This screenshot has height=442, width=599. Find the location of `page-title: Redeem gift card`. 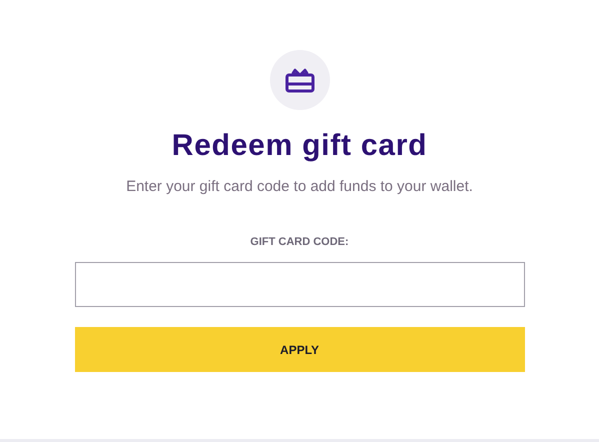

page-title: Redeem gift card is located at coordinates (300, 146).